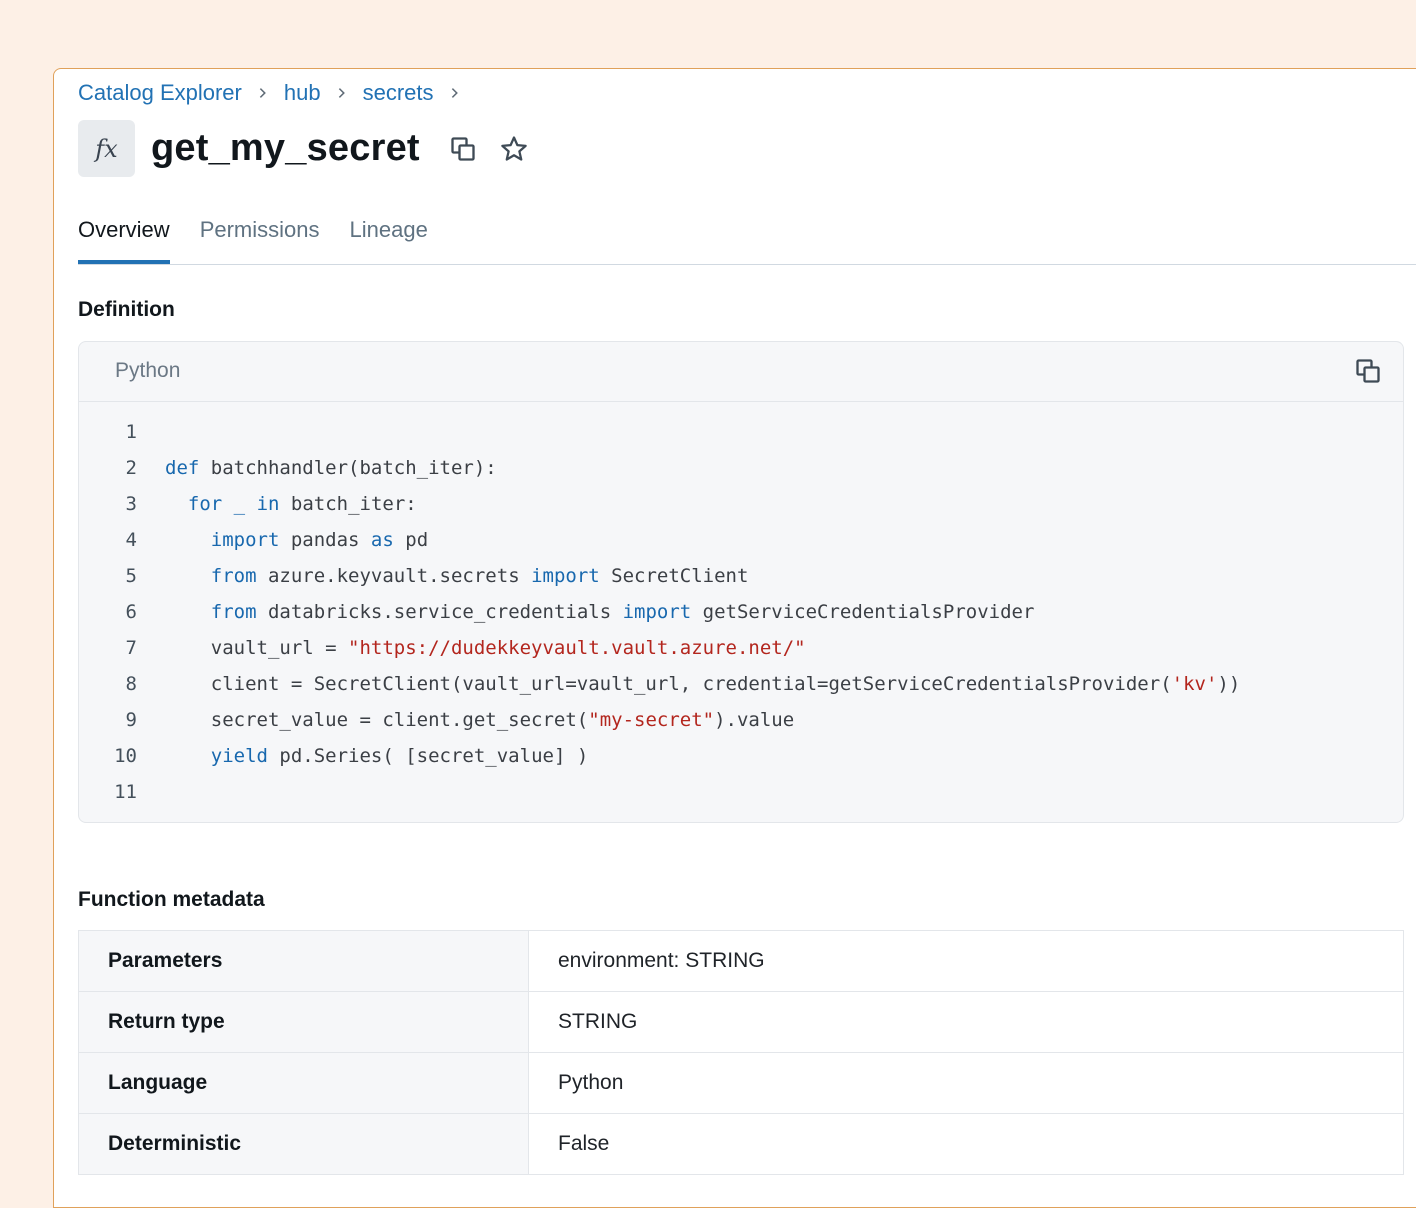 The width and height of the screenshot is (1416, 1208). I want to click on metadata-key: Parameters, so click(303, 961).